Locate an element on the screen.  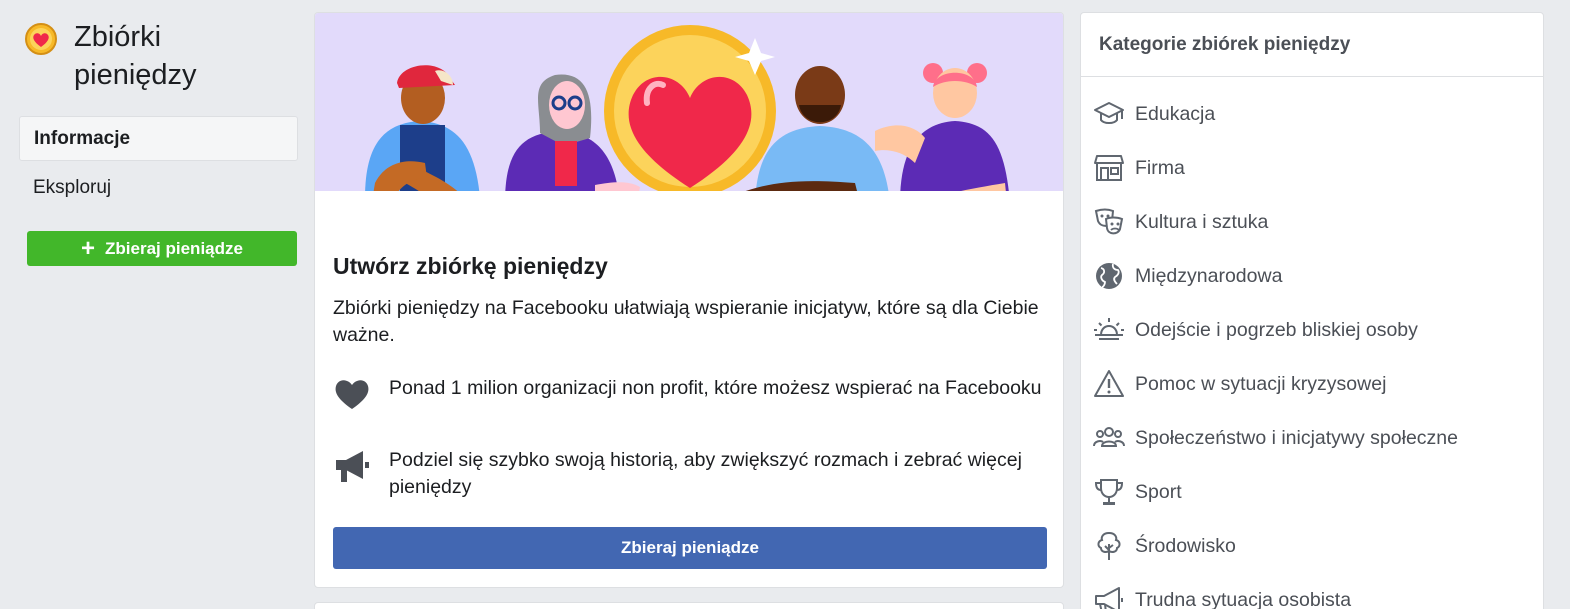
category-odejscie-i-pogrzeb: Odejście i pogrzeb bliskiej osoby is located at coordinates (1312, 330).